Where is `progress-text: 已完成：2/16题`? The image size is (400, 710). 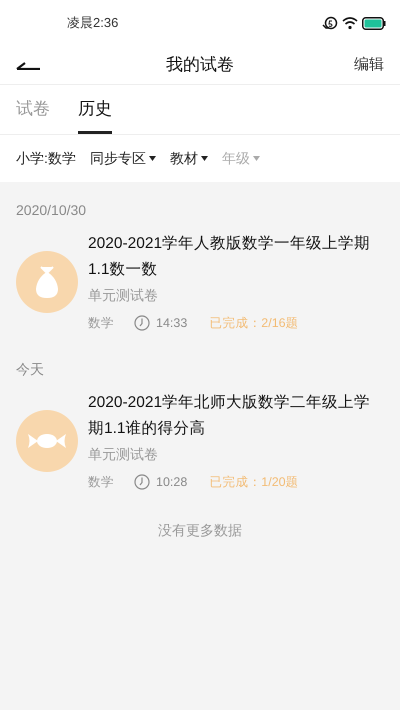 progress-text: 已完成：2/16题 is located at coordinates (254, 323).